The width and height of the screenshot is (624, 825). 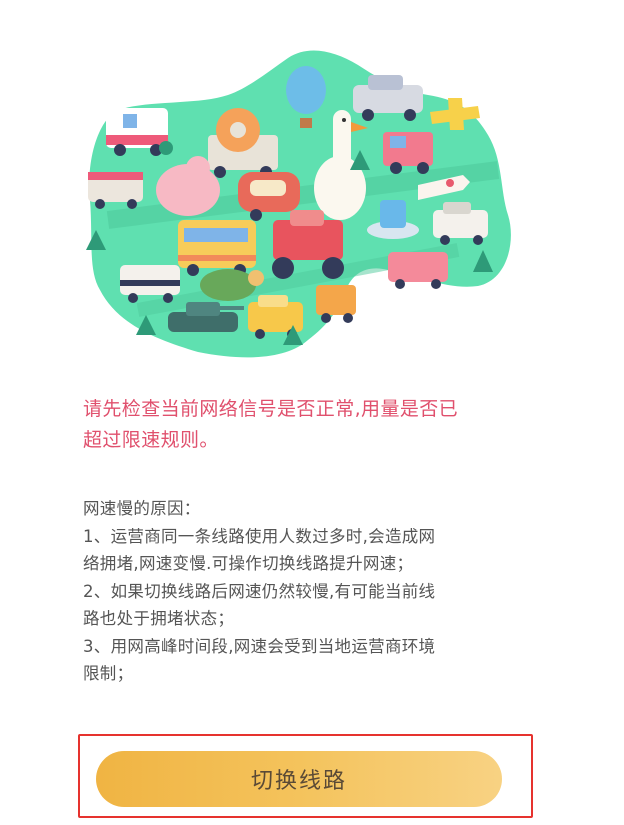 What do you see at coordinates (271, 409) in the screenshot?
I see `warning-line: 请先检查当前网络信号是否正常,用量是否已` at bounding box center [271, 409].